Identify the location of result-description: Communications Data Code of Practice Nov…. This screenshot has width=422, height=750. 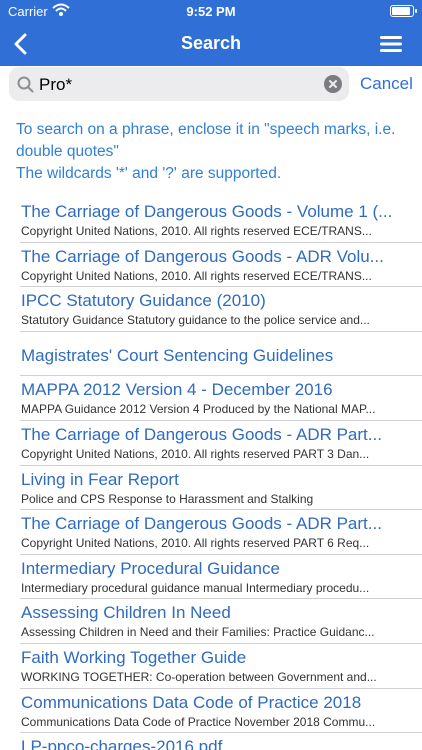
(198, 721).